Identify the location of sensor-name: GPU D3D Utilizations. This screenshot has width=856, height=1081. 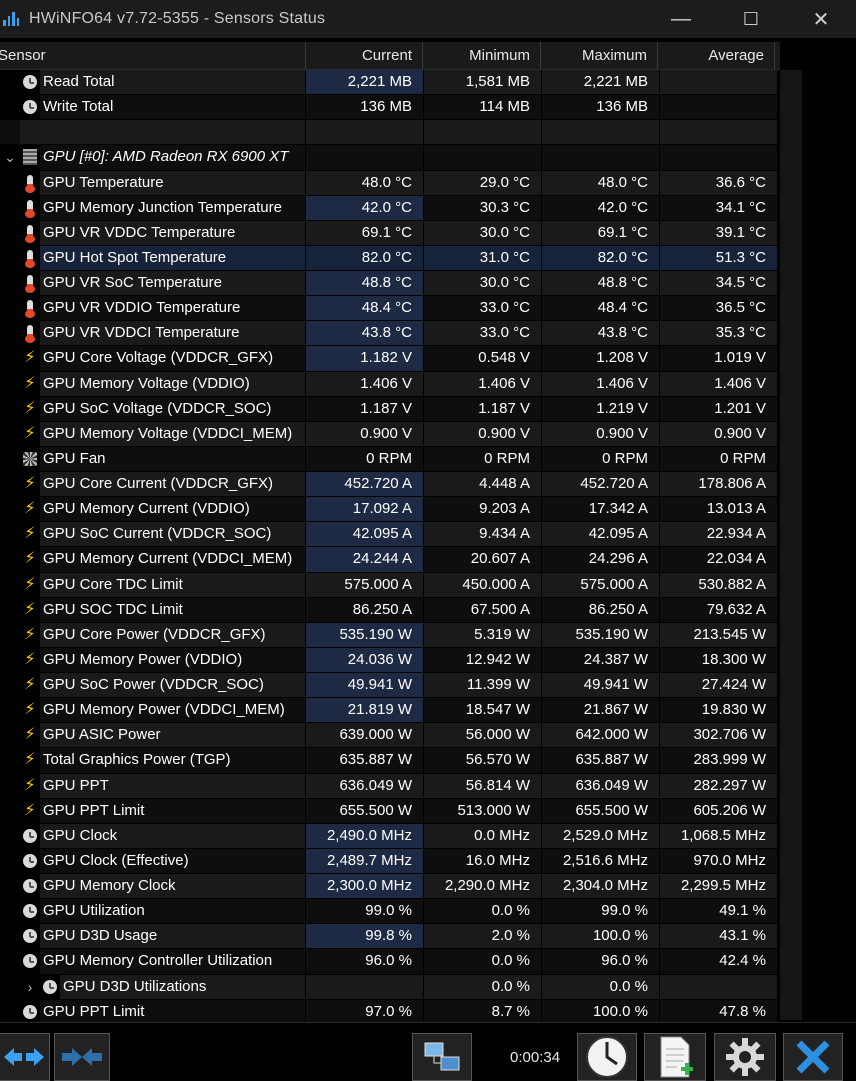
(183, 986).